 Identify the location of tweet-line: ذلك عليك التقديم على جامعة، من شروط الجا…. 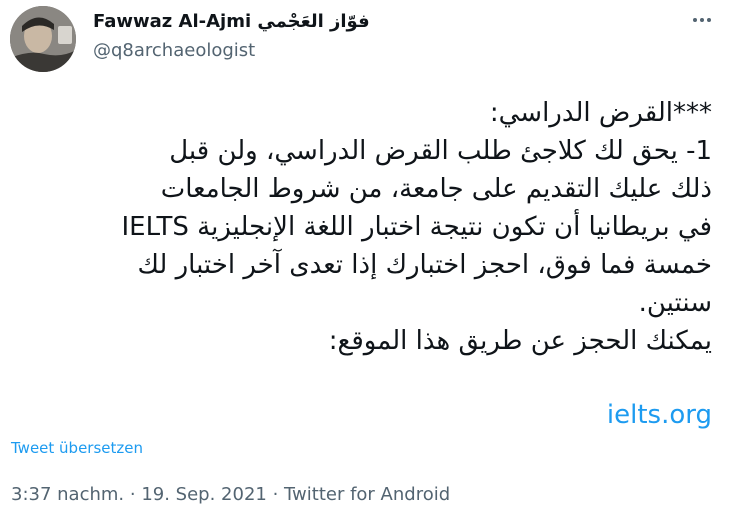
(436, 189).